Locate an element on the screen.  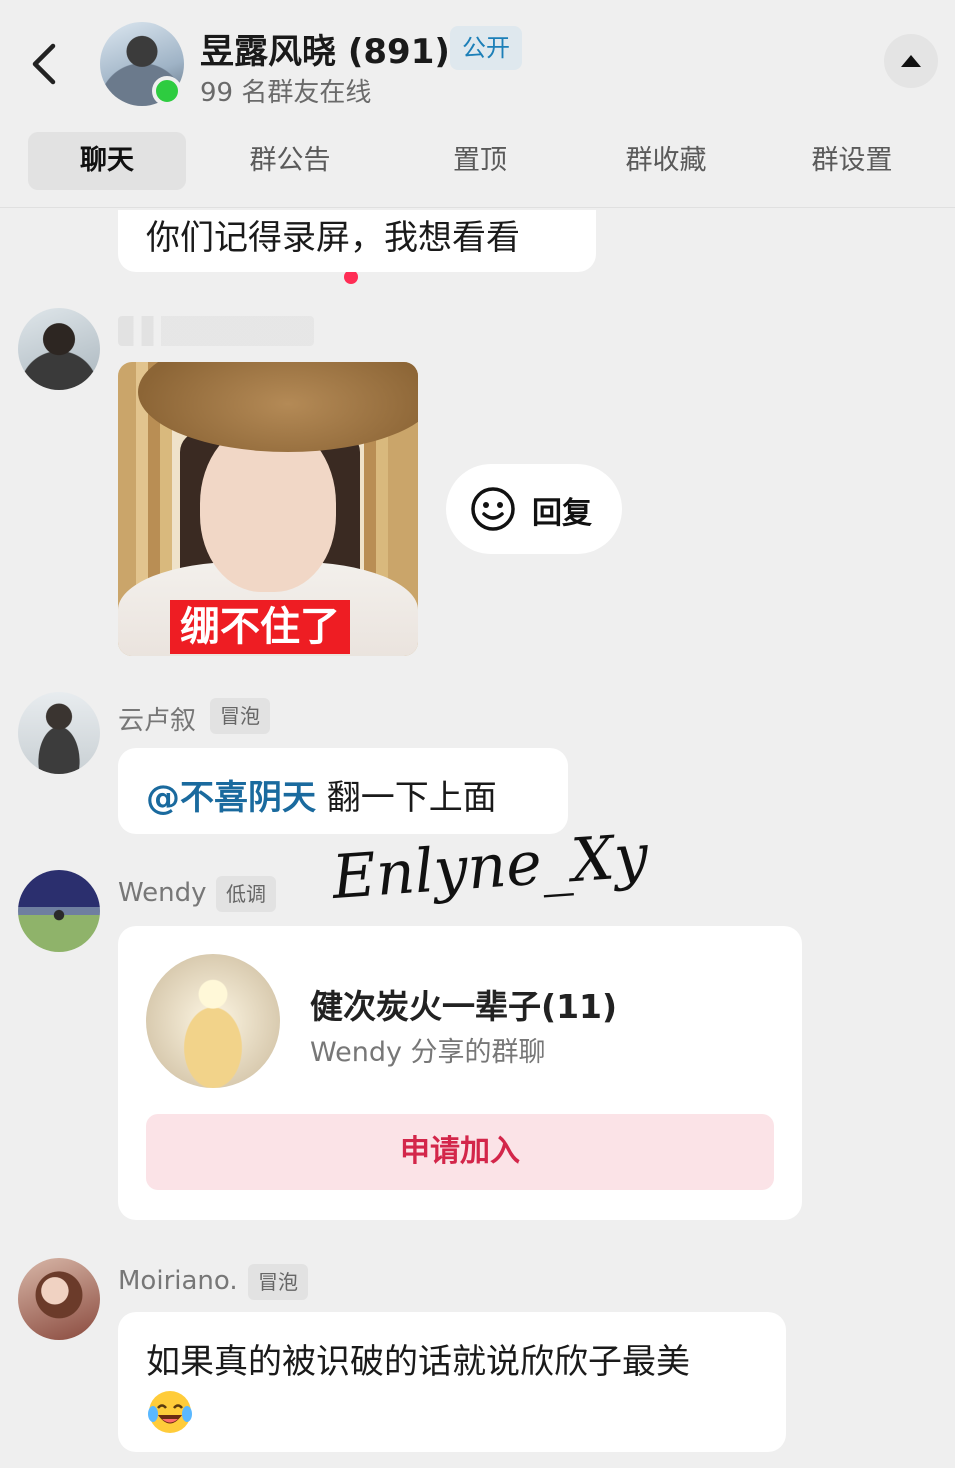
signature-watermark: Enlyne_Xy is located at coordinates (490, 867).